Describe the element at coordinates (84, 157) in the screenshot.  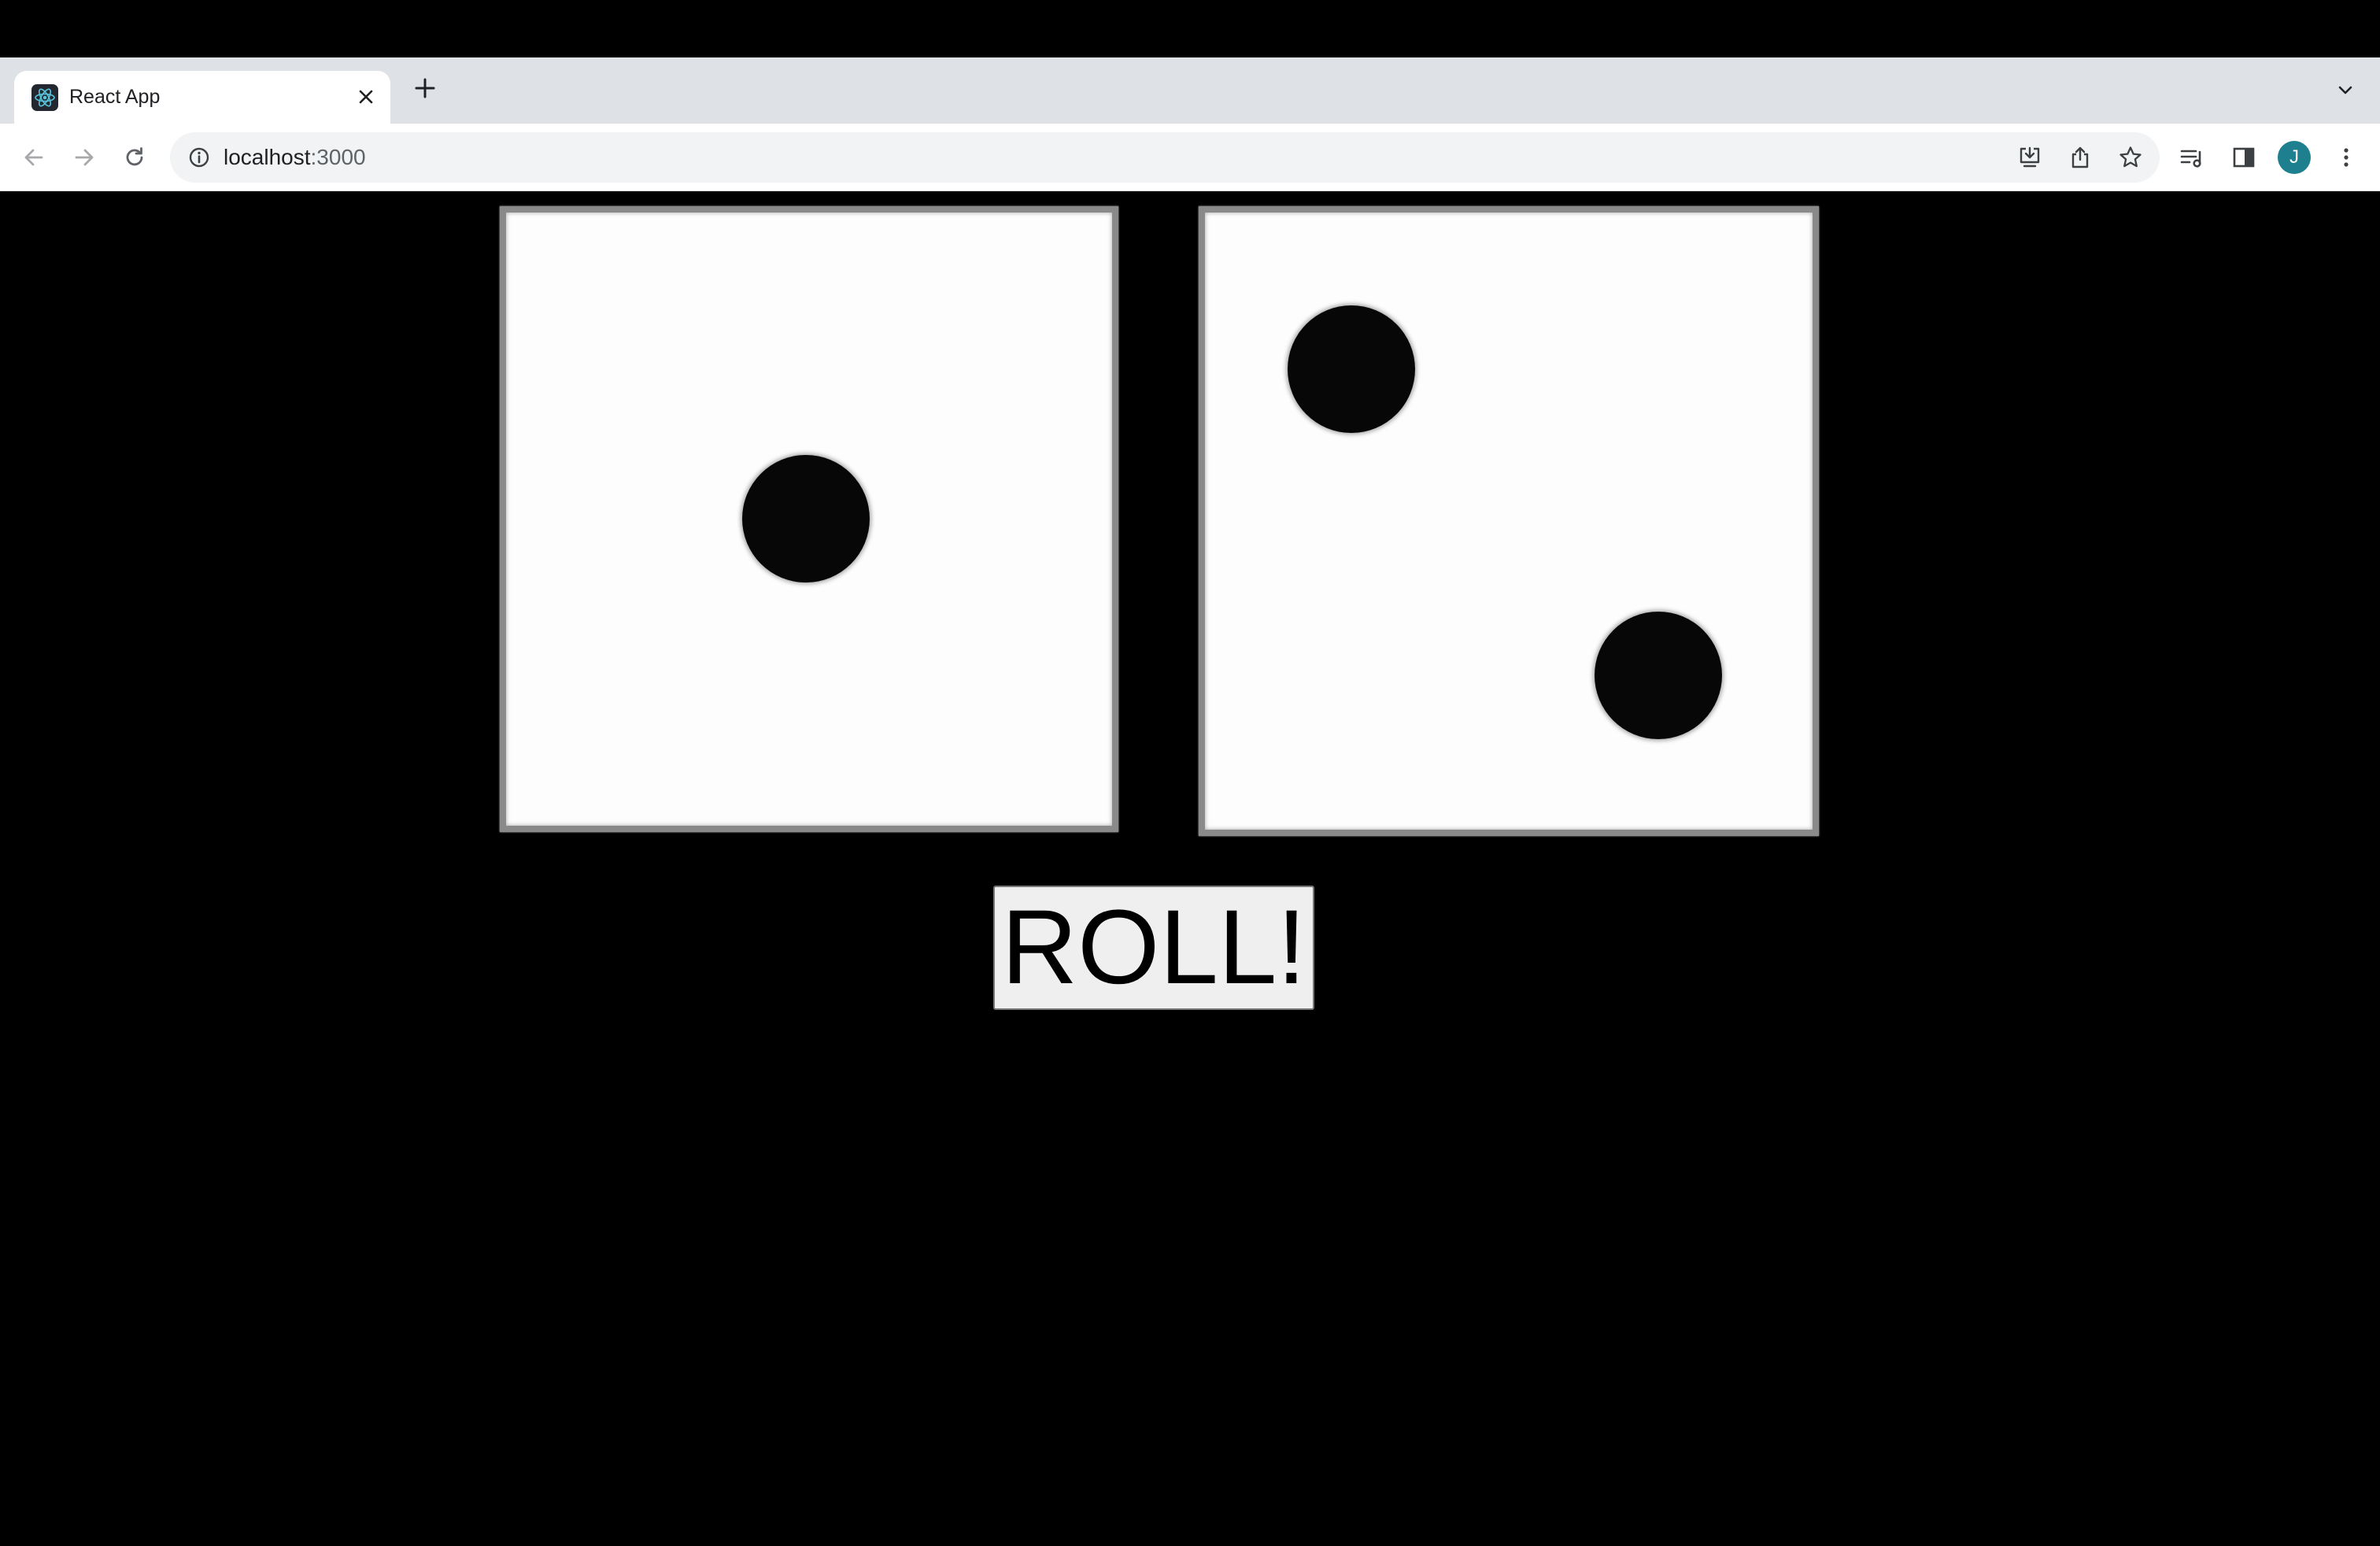
I see `arrow-right-icon` at that location.